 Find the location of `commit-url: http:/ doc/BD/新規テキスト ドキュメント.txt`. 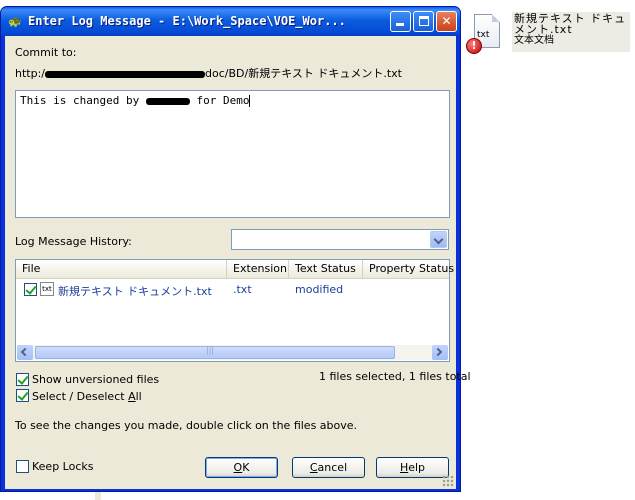

commit-url: http:/ doc/BD/新規テキスト ドキュメント.txt is located at coordinates (208, 73).